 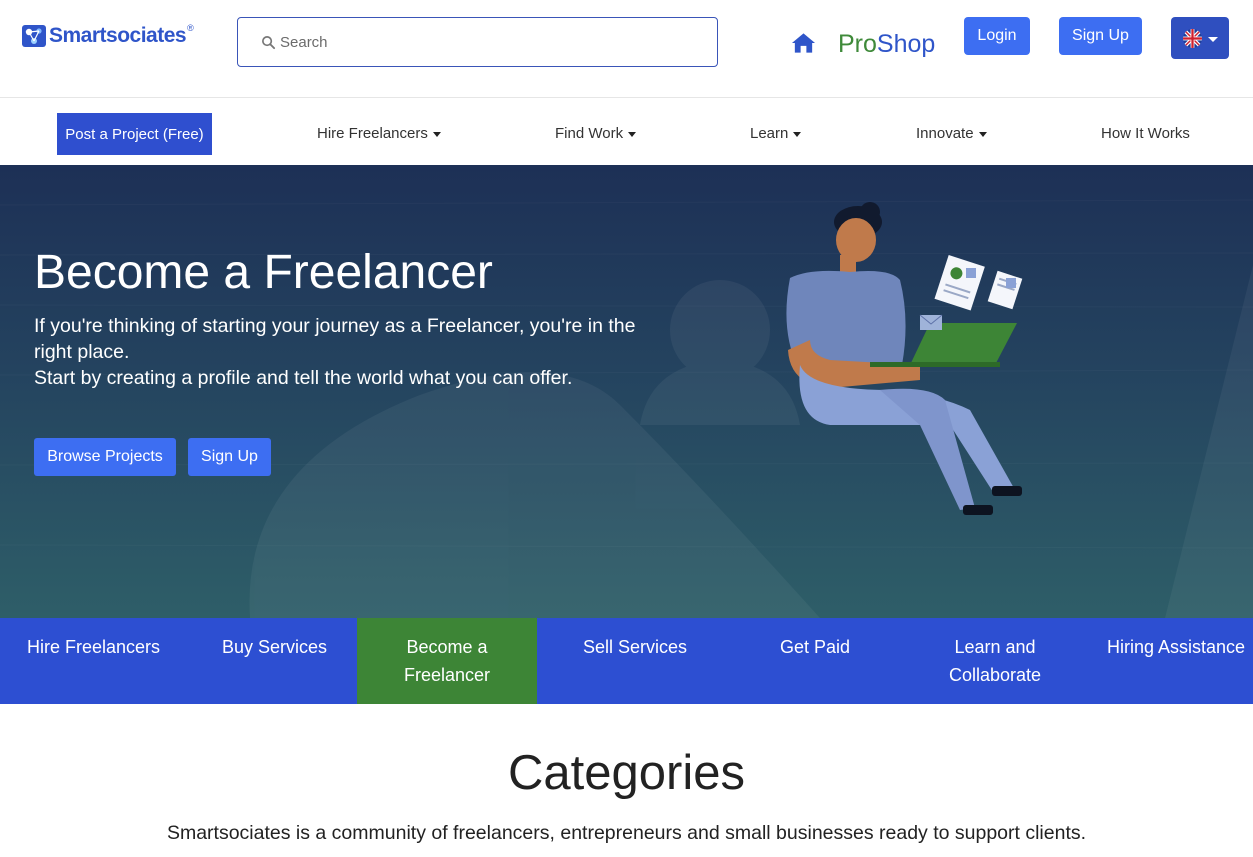 I want to click on nav-item-label: Hire Freelancers, so click(x=372, y=133).